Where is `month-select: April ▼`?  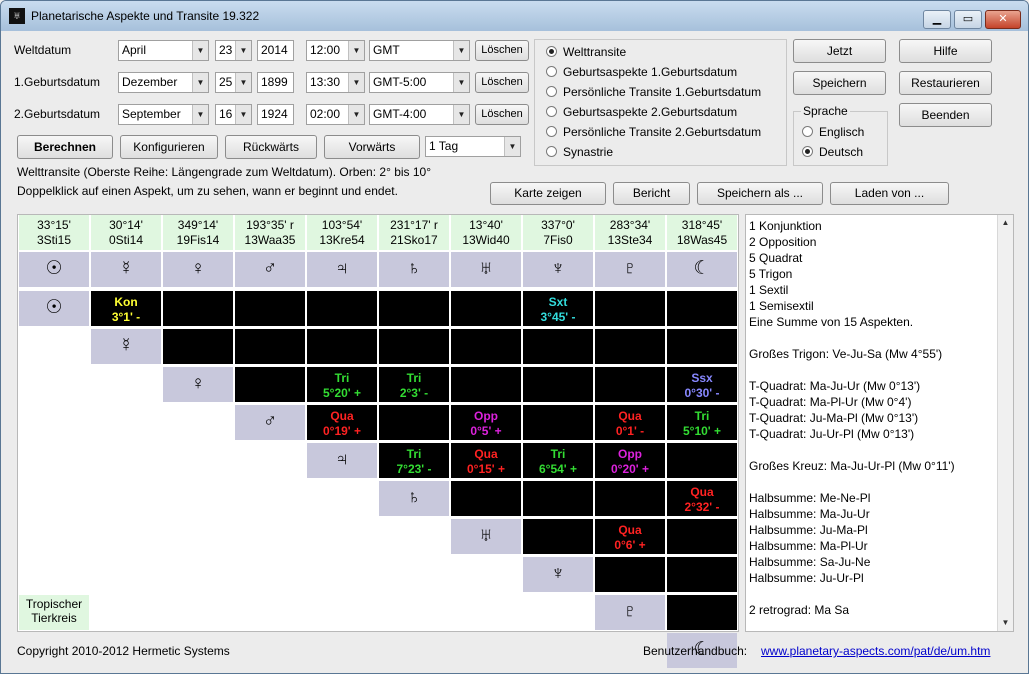
month-select: April ▼ is located at coordinates (163, 50).